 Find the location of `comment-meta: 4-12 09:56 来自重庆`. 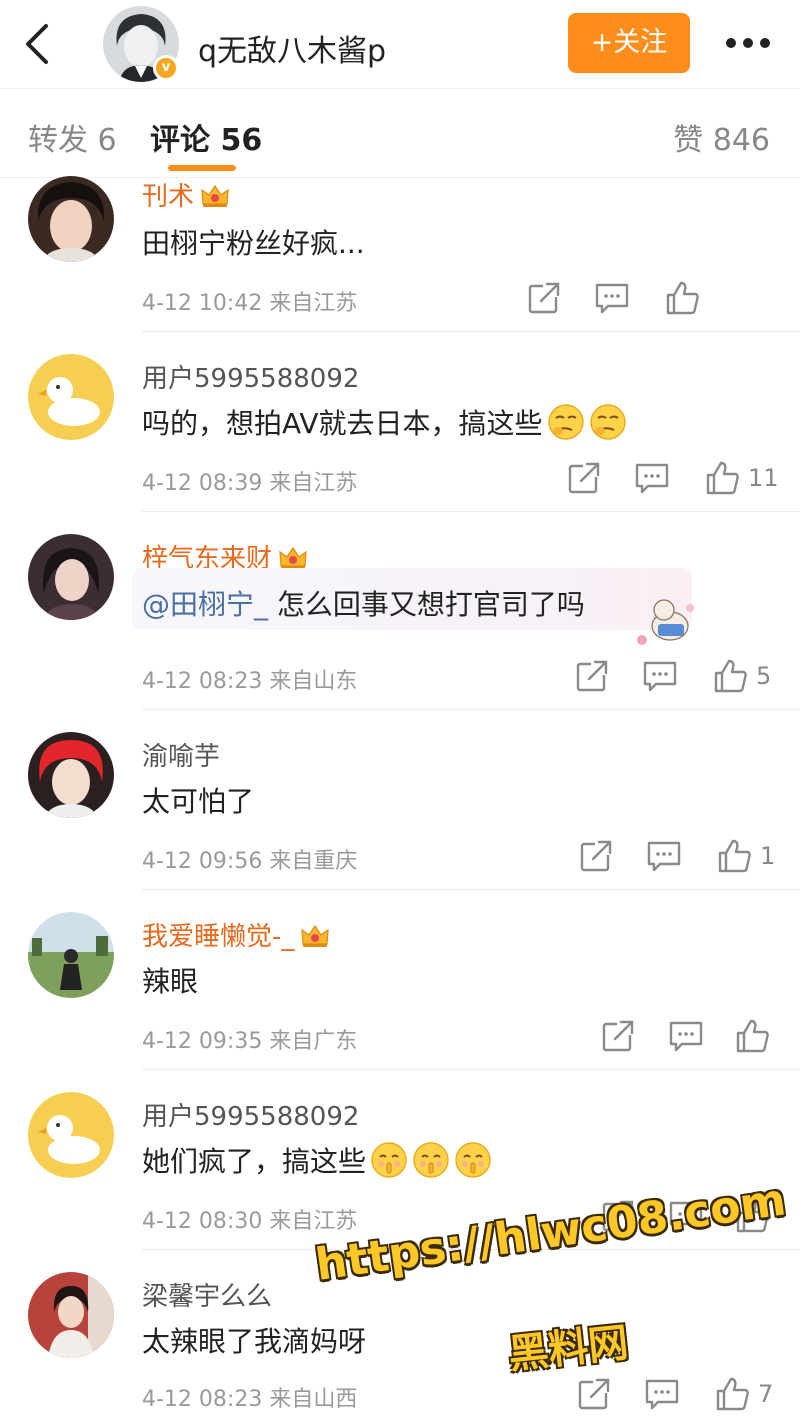

comment-meta: 4-12 09:56 来自重庆 is located at coordinates (250, 861).